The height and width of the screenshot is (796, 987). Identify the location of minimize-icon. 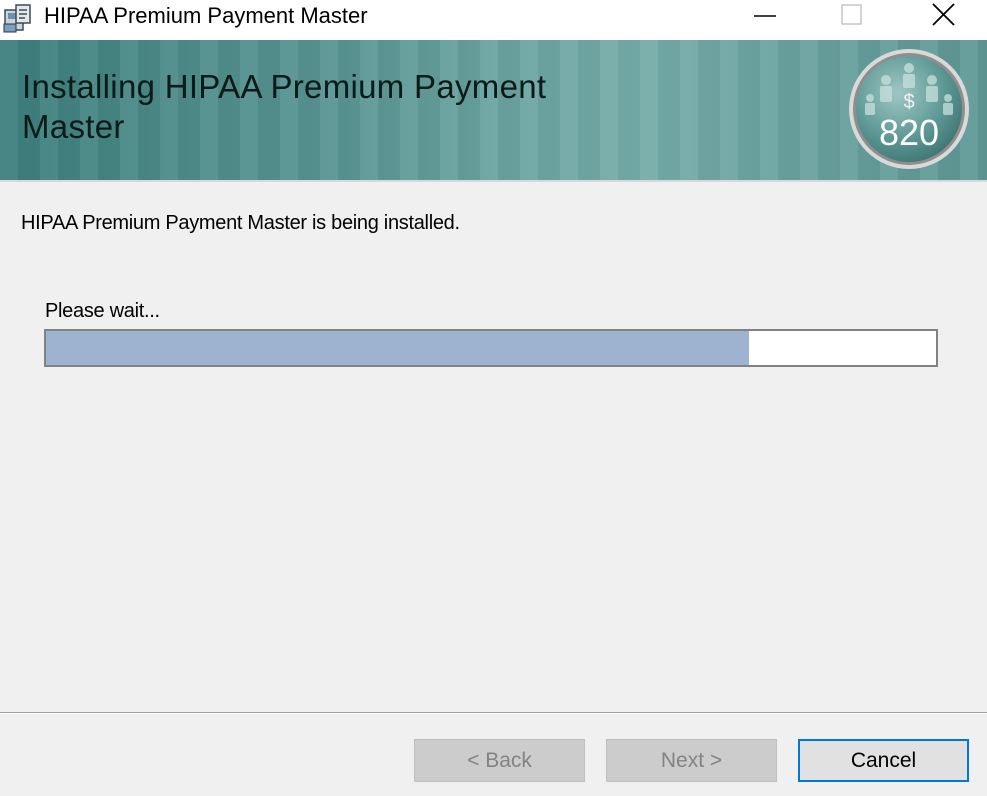
(765, 16).